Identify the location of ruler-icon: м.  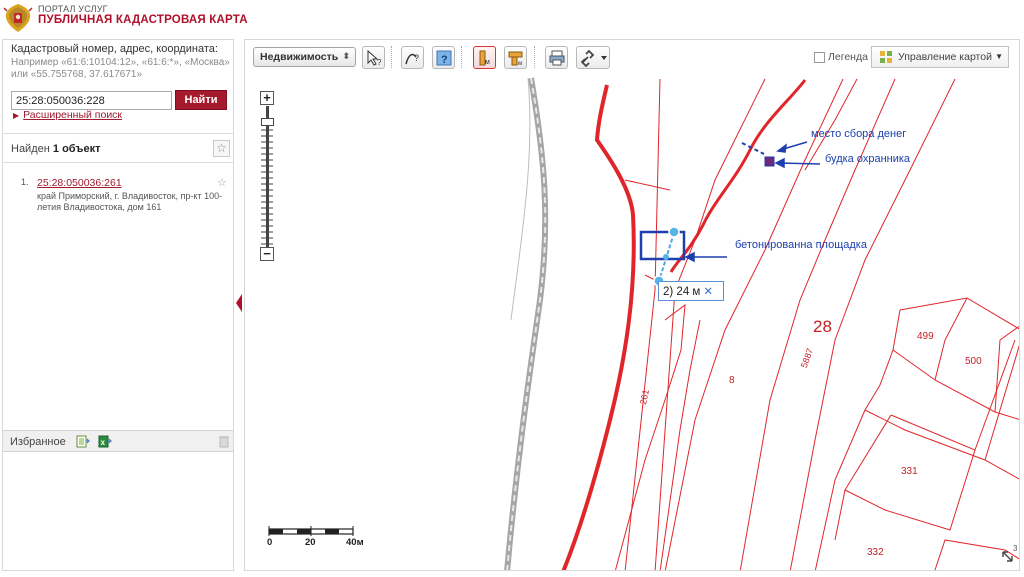
(484, 58).